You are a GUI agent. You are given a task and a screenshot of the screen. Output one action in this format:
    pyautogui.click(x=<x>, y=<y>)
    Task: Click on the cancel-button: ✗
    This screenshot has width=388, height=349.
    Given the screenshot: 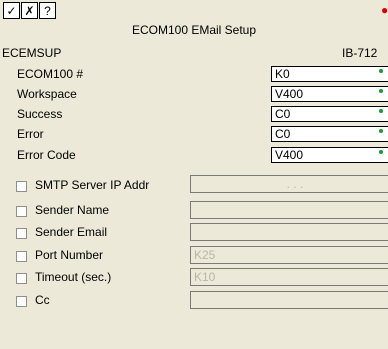 What is the action you would take?
    pyautogui.click(x=29, y=10)
    